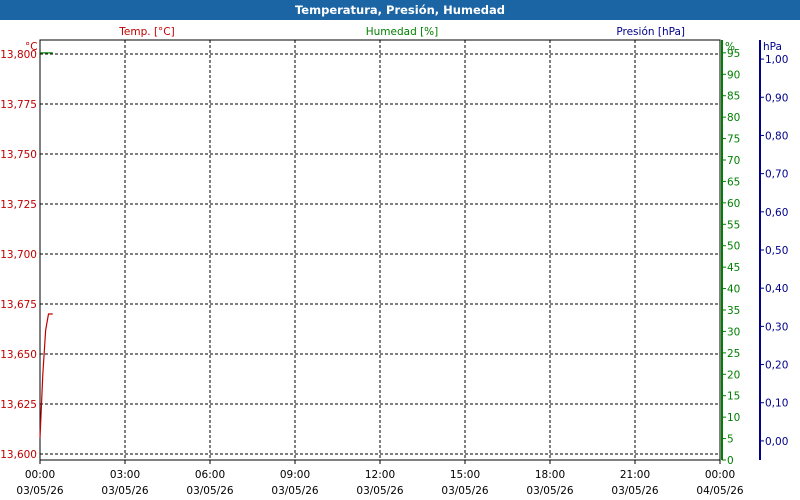 This screenshot has height=500, width=800. What do you see at coordinates (776, 175) in the screenshot?
I see `pressure-tick-label: 0,70` at bounding box center [776, 175].